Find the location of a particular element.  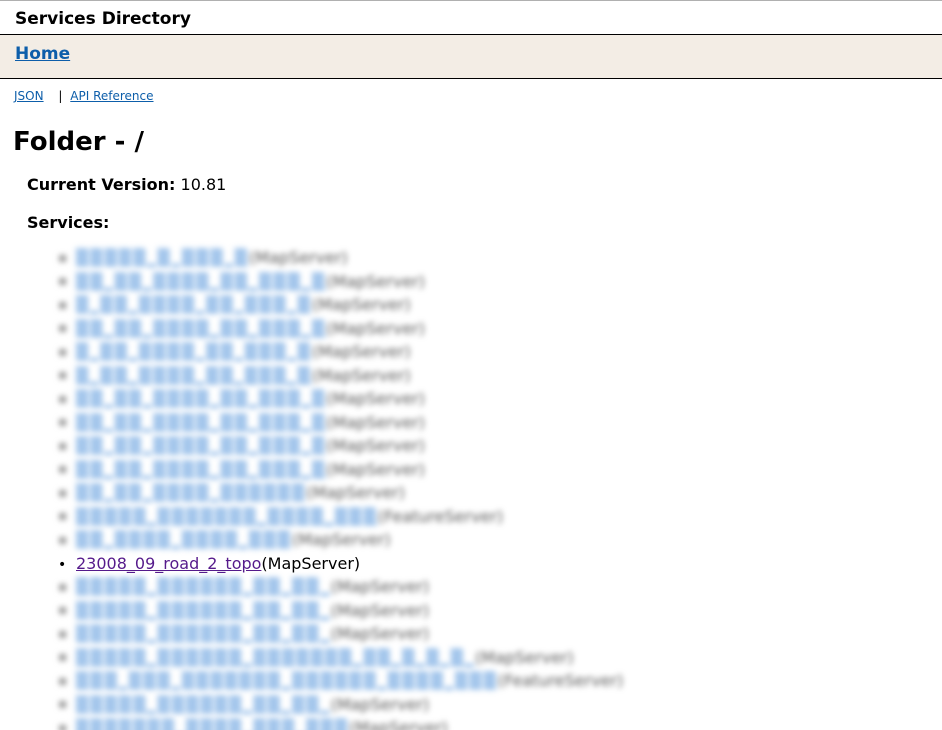

redacted-service-entry: ▪ ▒▒▒▒▒_▒_▒▒▒_▒ (MapServer) is located at coordinates (203, 257).